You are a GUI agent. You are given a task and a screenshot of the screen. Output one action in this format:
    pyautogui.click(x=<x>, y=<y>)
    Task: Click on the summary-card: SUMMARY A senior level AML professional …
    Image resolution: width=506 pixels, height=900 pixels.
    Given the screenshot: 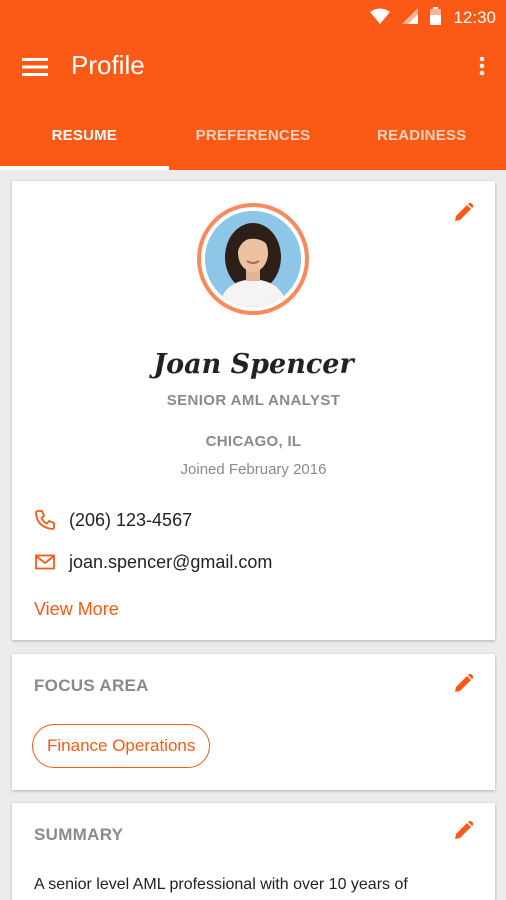 What is the action you would take?
    pyautogui.click(x=253, y=851)
    